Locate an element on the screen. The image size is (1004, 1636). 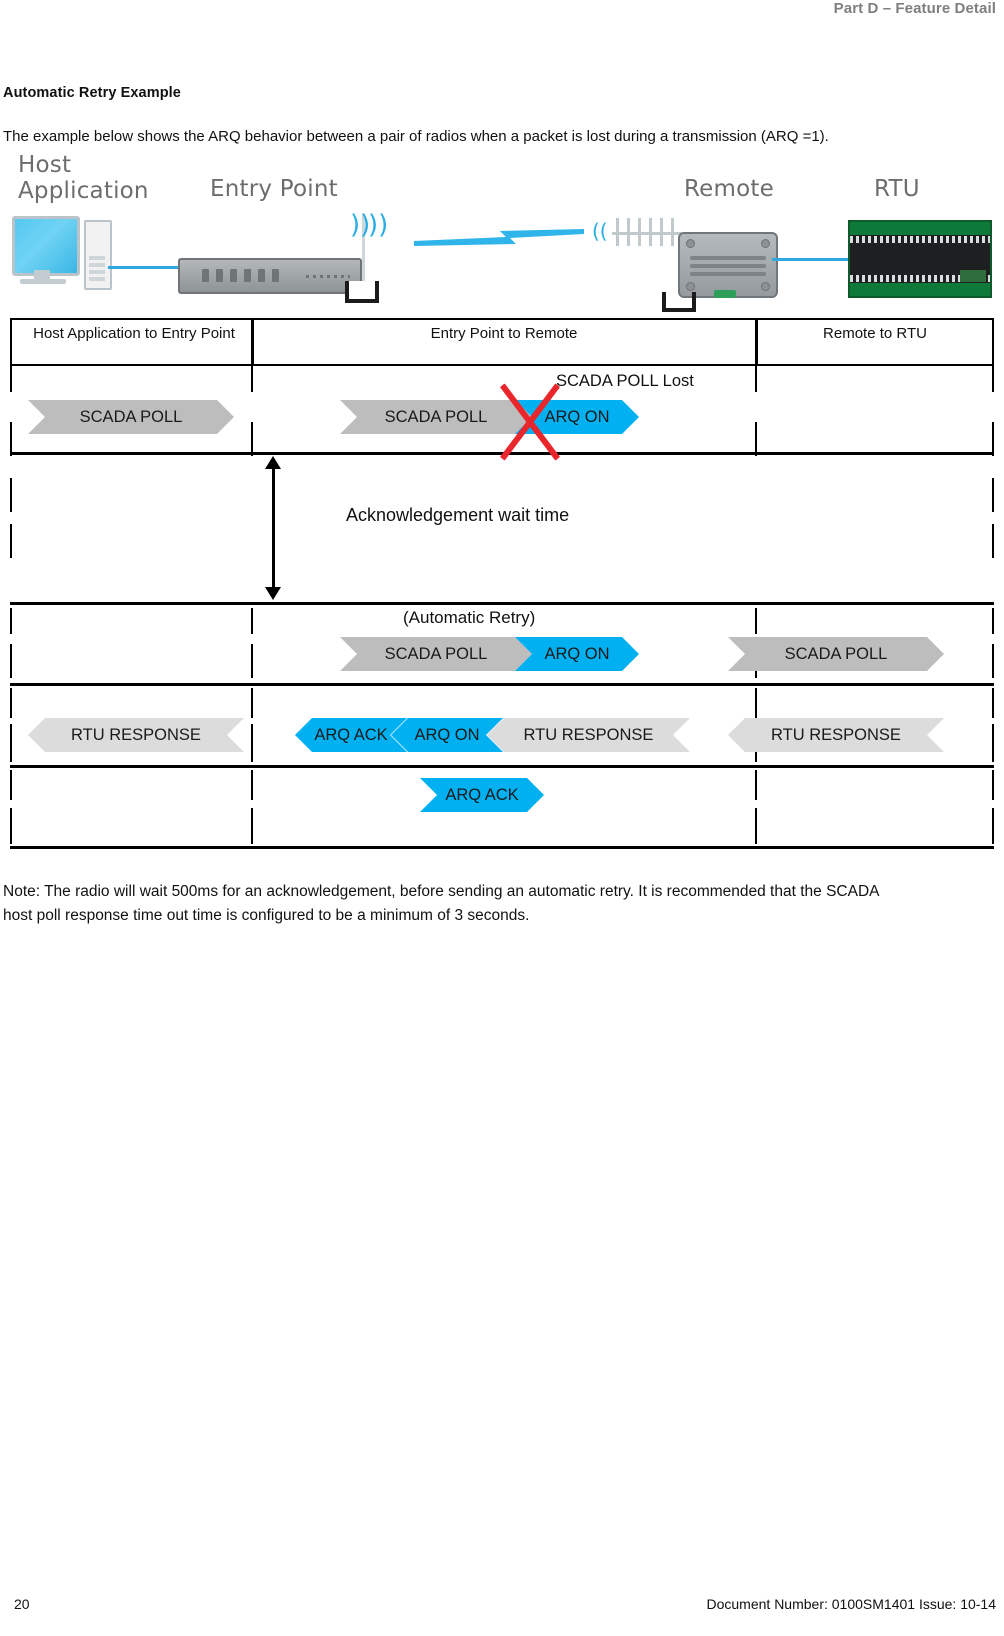
message-rtu-response-host: RTU RESPONSE is located at coordinates (136, 735).